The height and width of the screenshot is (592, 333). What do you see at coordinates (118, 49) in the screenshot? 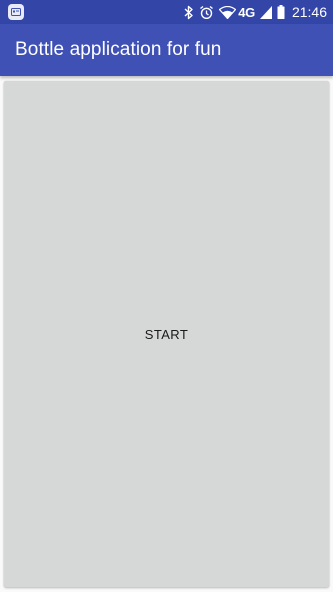
I see `app-title: Bottle application for fun` at bounding box center [118, 49].